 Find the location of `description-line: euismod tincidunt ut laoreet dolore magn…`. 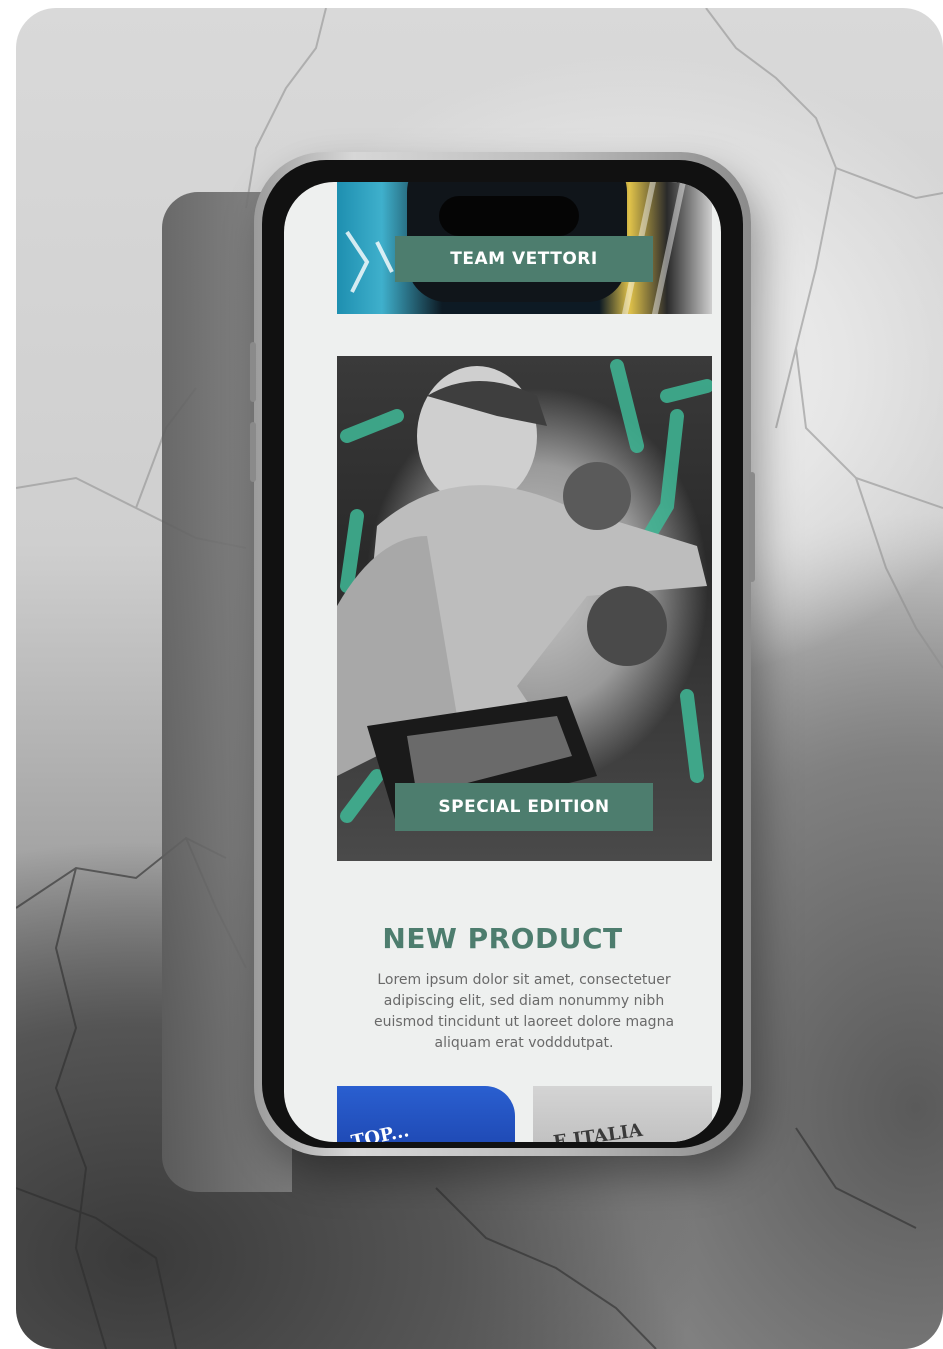

description-line: euismod tincidunt ut laoreet dolore magn… is located at coordinates (524, 1022).